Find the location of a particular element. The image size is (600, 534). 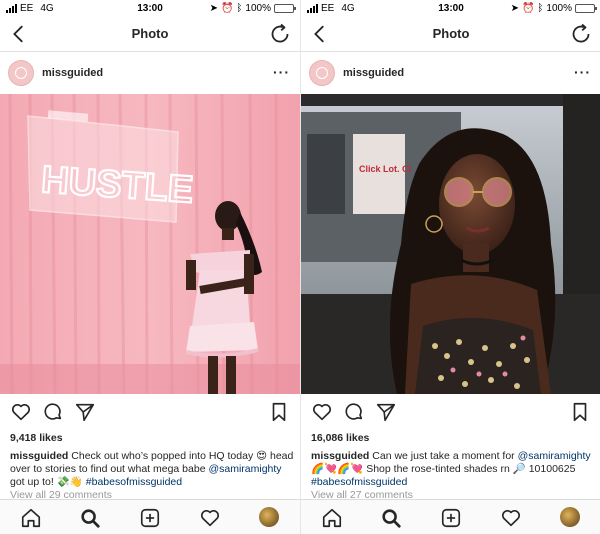

caption-text-after: got up to! 💸👋 is located at coordinates (48, 482).